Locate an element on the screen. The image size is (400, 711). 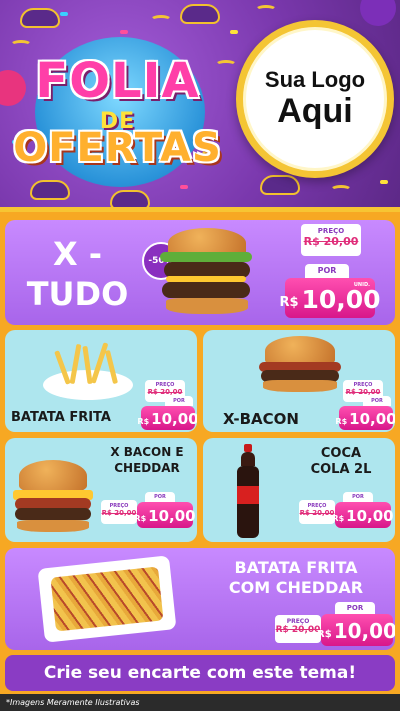
product-name-line2: COM CHEDDAR is located at coordinates (296, 587).